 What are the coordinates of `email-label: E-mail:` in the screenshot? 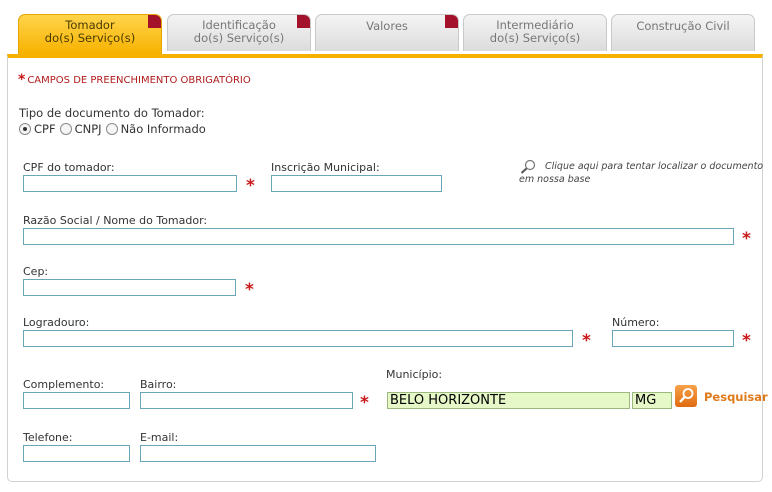 It's located at (159, 437).